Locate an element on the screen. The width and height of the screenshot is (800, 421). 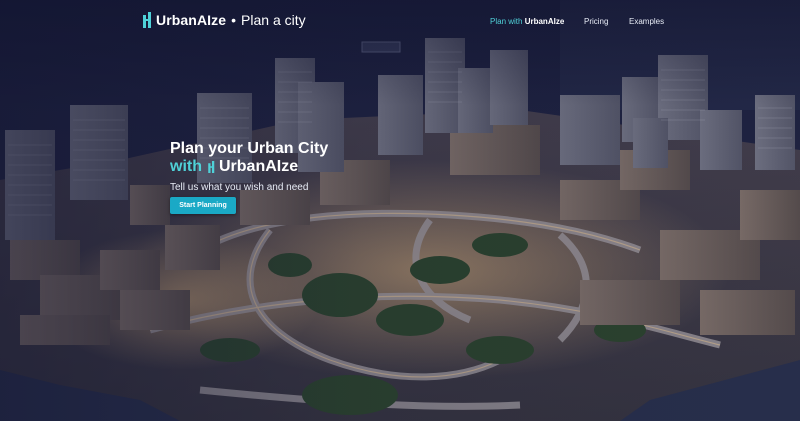
start-planning-button: Start Planning is located at coordinates (203, 205).